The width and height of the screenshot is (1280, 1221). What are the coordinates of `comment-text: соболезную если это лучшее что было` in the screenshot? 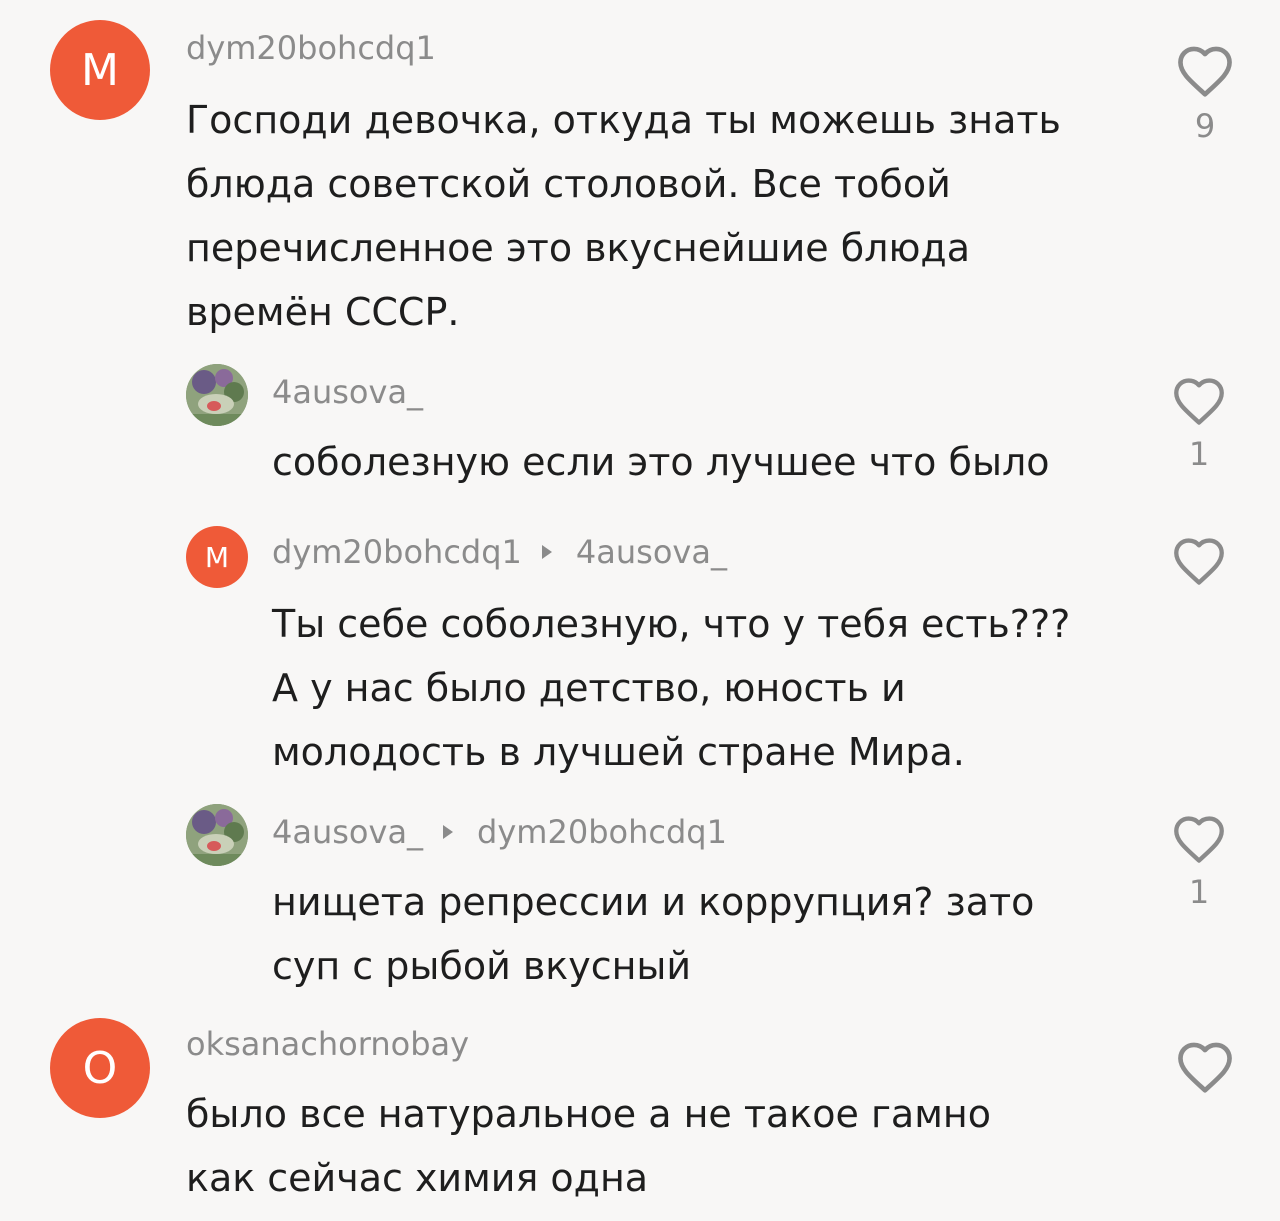 It's located at (661, 462).